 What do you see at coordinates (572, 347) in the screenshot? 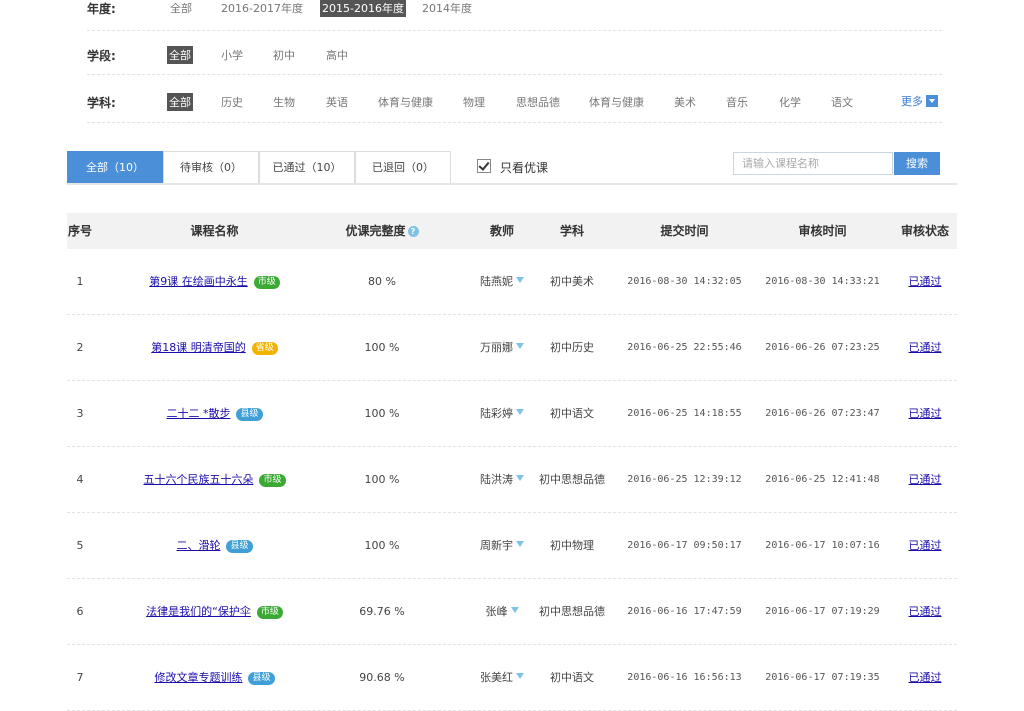
I see `cell-subject: 初中历史` at bounding box center [572, 347].